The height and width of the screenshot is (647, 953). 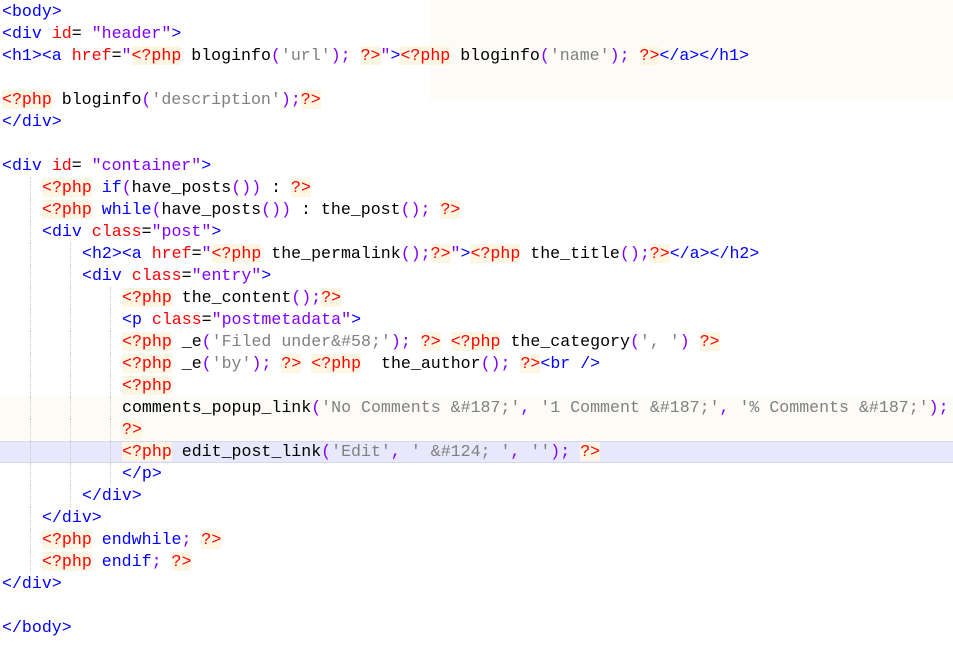 I want to click on php-code: the_author, so click(x=421, y=363).